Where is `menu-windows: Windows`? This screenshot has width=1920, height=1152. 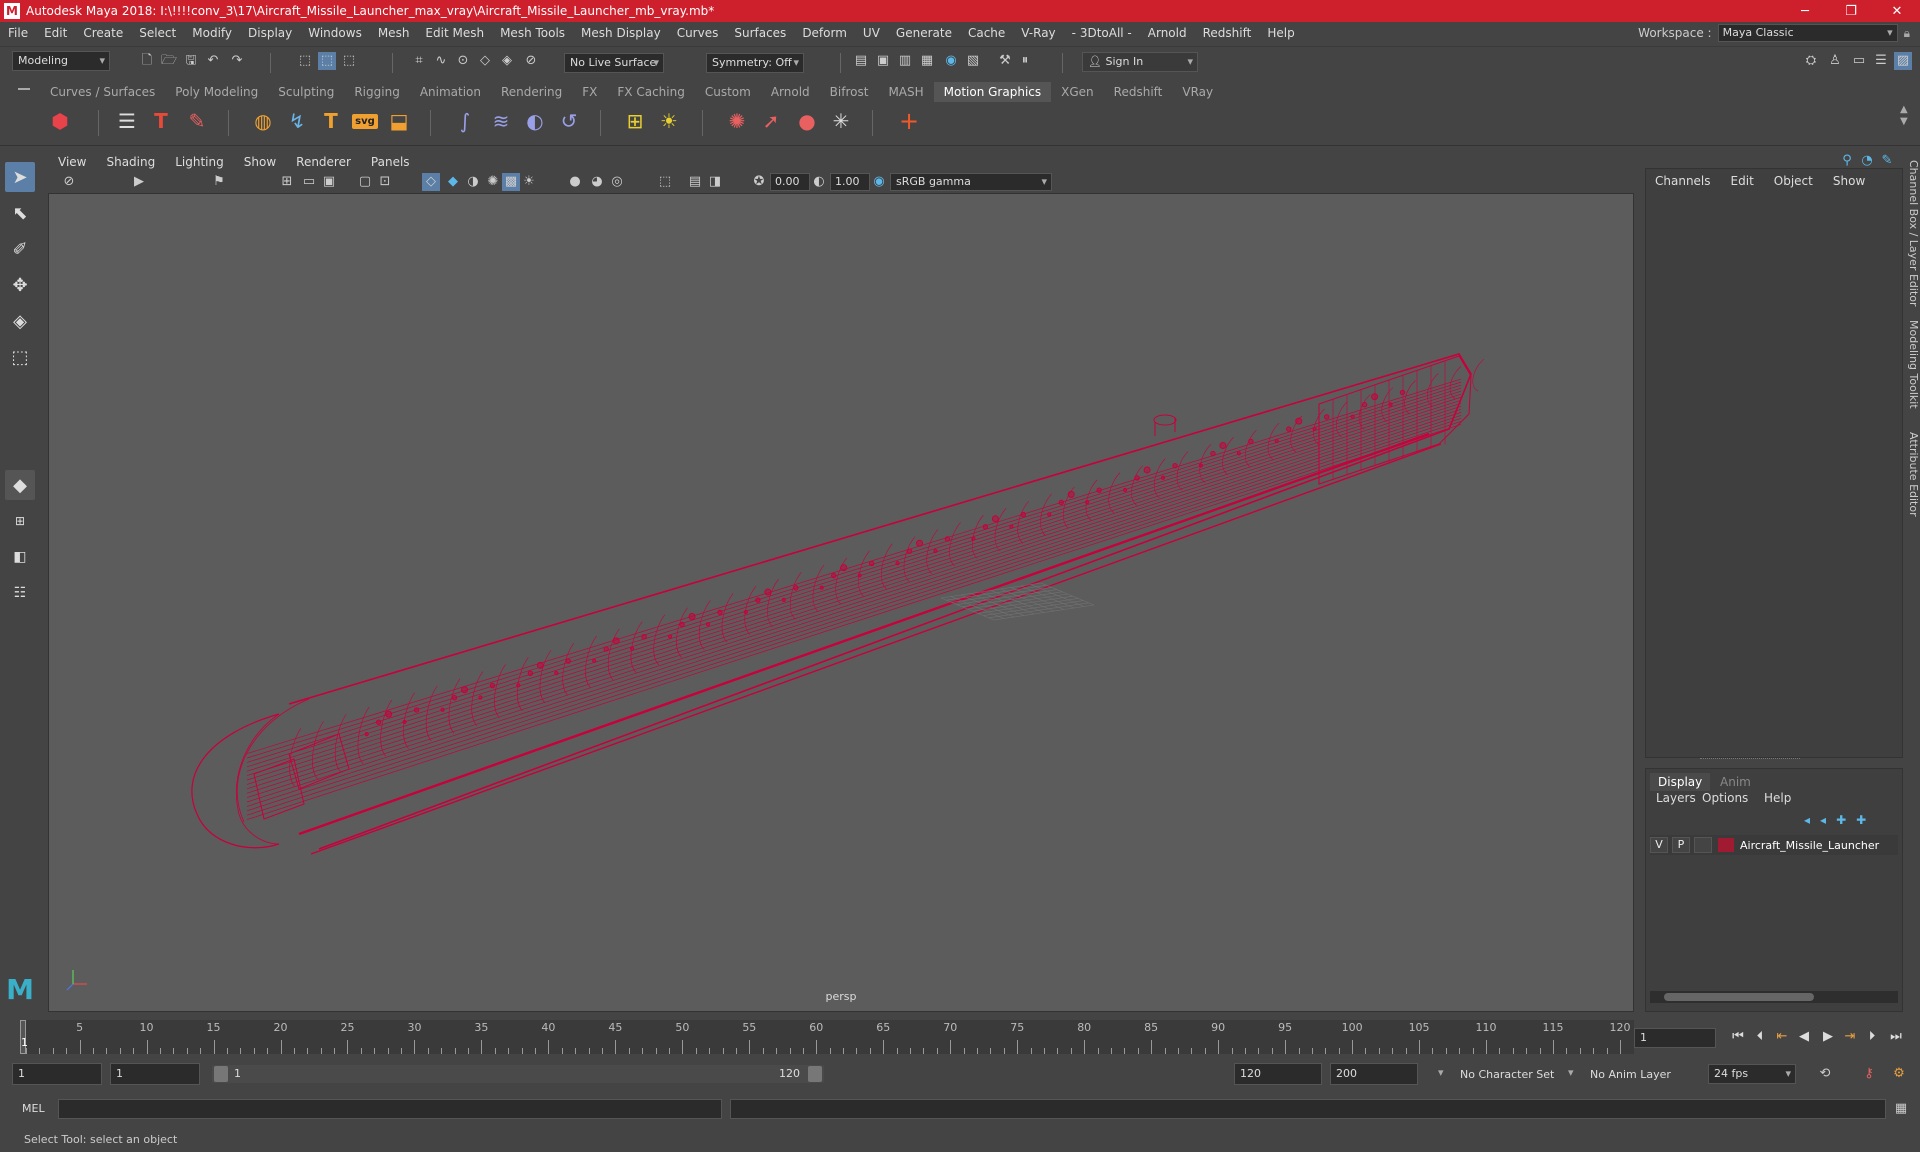
menu-windows: Windows is located at coordinates (335, 33).